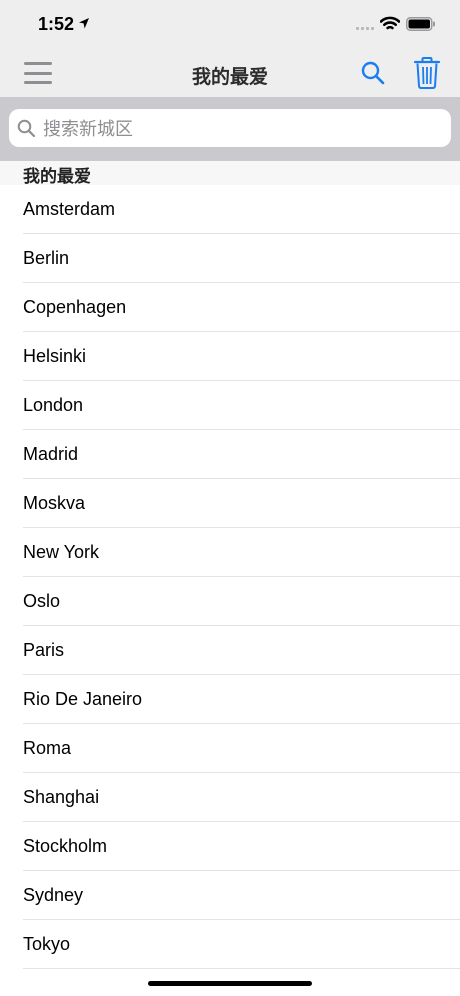 The width and height of the screenshot is (460, 996). Describe the element at coordinates (230, 356) in the screenshot. I see `list-item: Helsinki` at that location.